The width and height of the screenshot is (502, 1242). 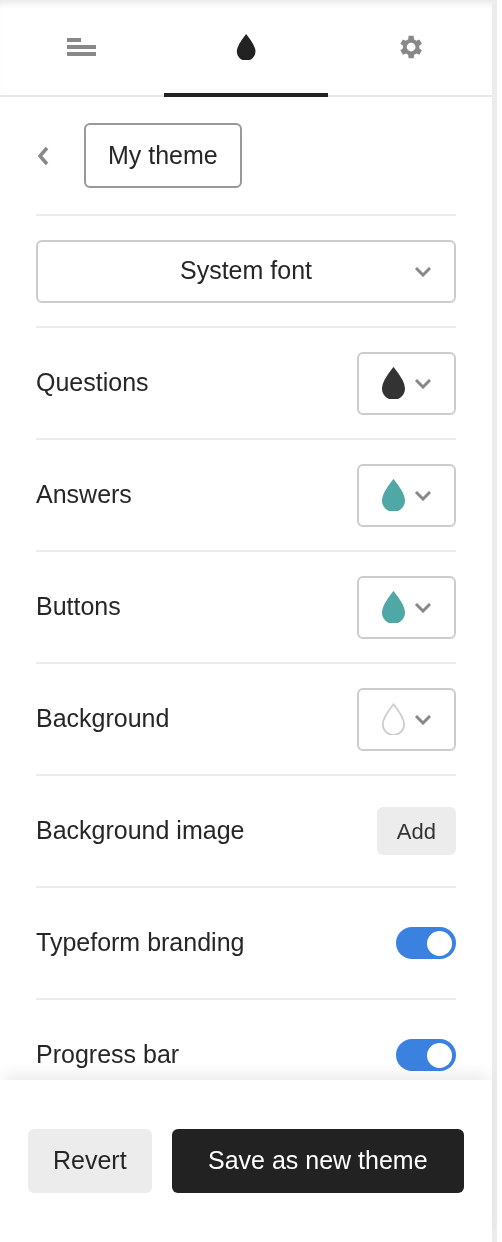 What do you see at coordinates (90, 1161) in the screenshot?
I see `revert-button: Revert` at bounding box center [90, 1161].